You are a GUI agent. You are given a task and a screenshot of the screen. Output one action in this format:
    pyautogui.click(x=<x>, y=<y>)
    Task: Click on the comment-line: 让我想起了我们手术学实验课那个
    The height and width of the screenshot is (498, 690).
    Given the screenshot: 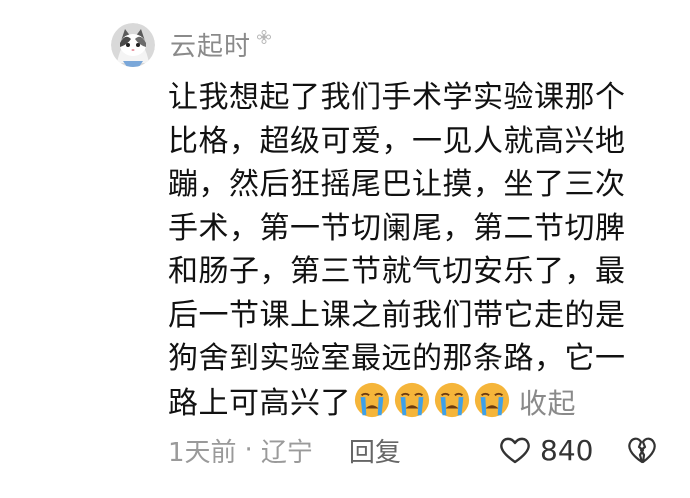 What is the action you would take?
    pyautogui.click(x=397, y=97)
    